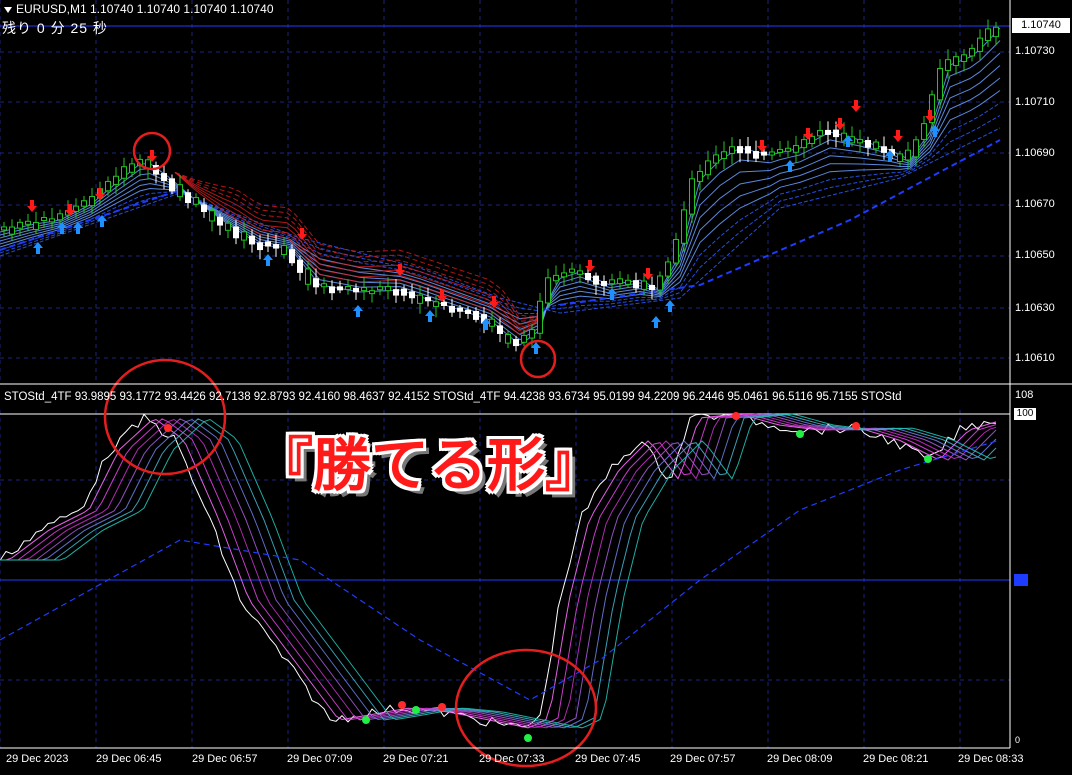 The height and width of the screenshot is (775, 1072). I want to click on level-100-label: 100, so click(1025, 414).